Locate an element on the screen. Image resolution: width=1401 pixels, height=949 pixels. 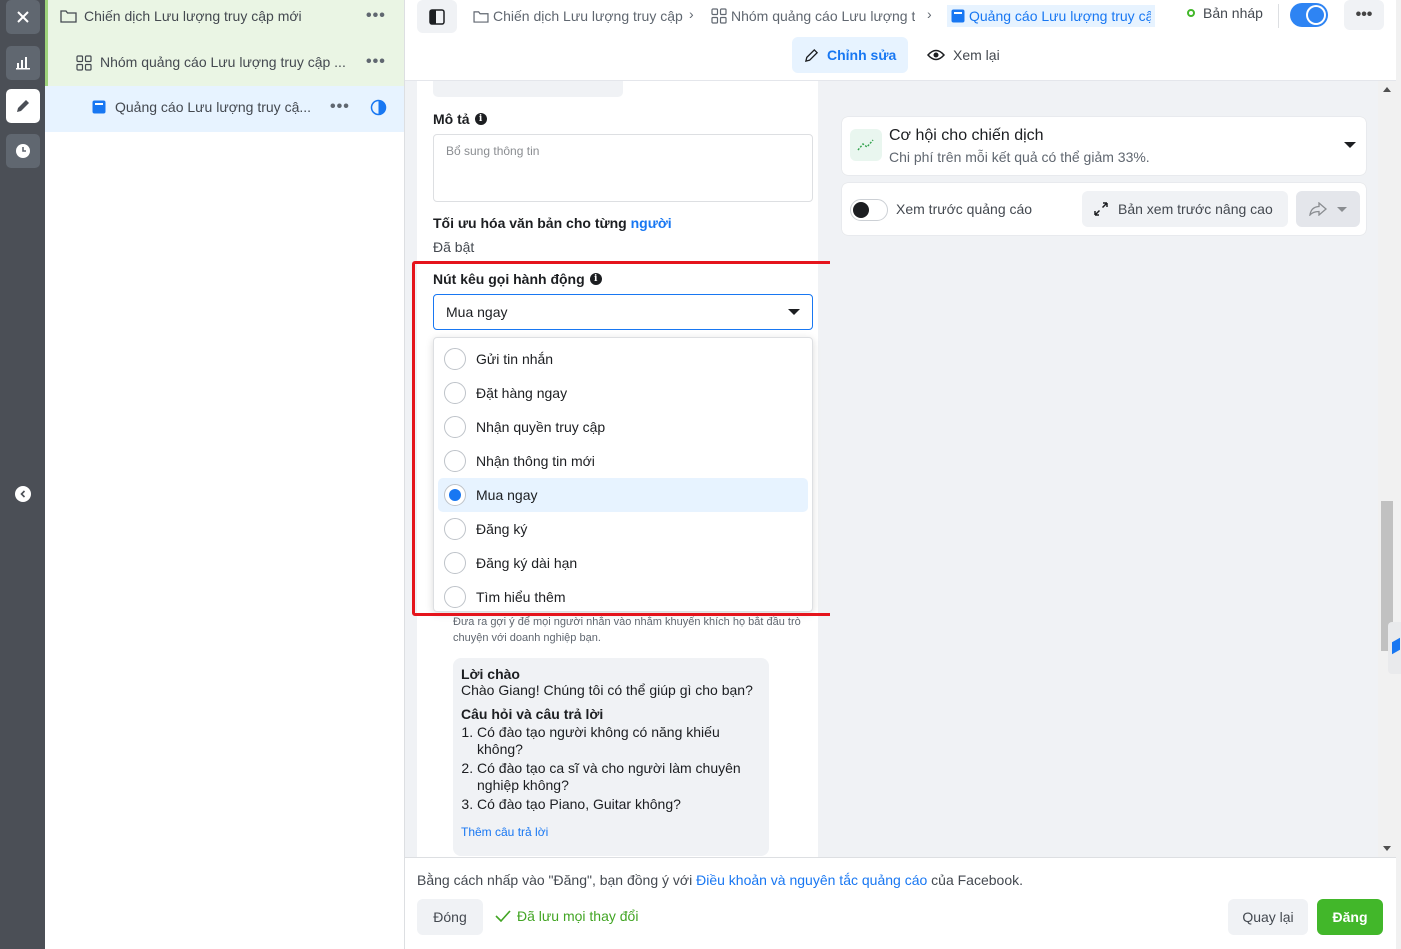
left-rail is located at coordinates (22, 474).